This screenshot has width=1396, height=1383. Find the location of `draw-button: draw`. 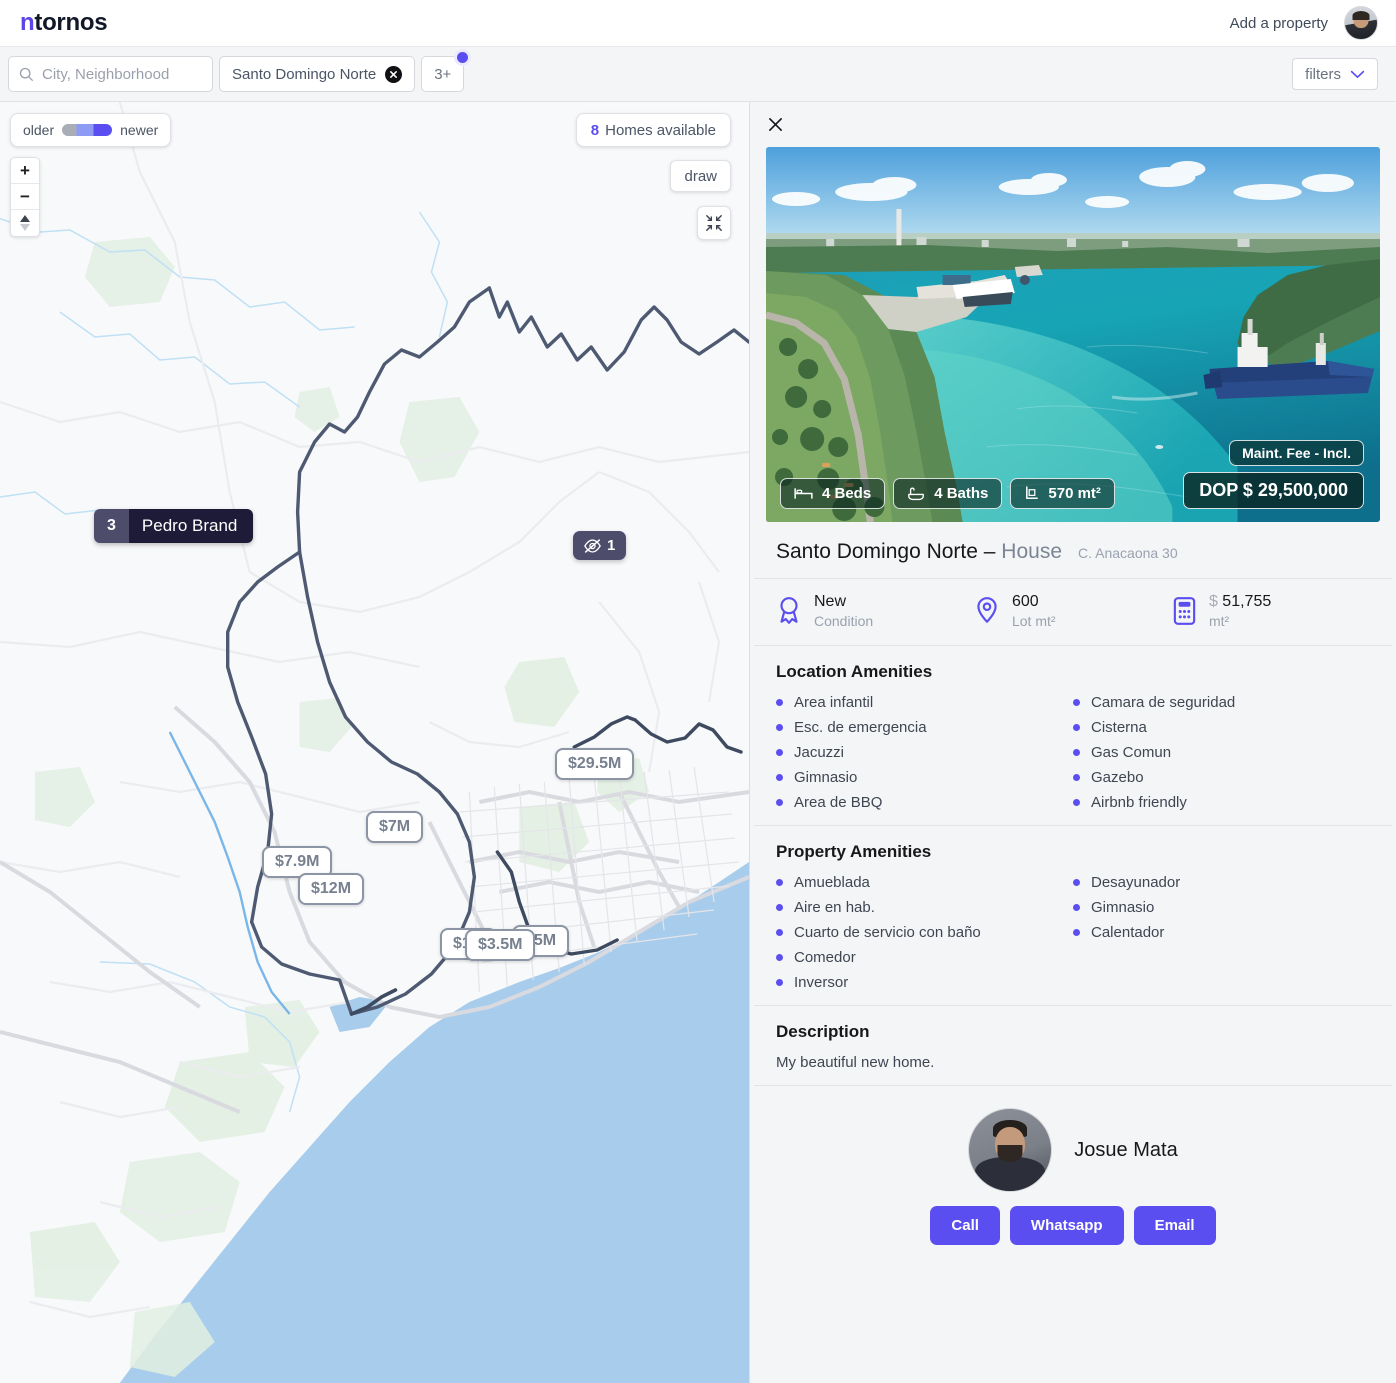

draw-button: draw is located at coordinates (700, 176).